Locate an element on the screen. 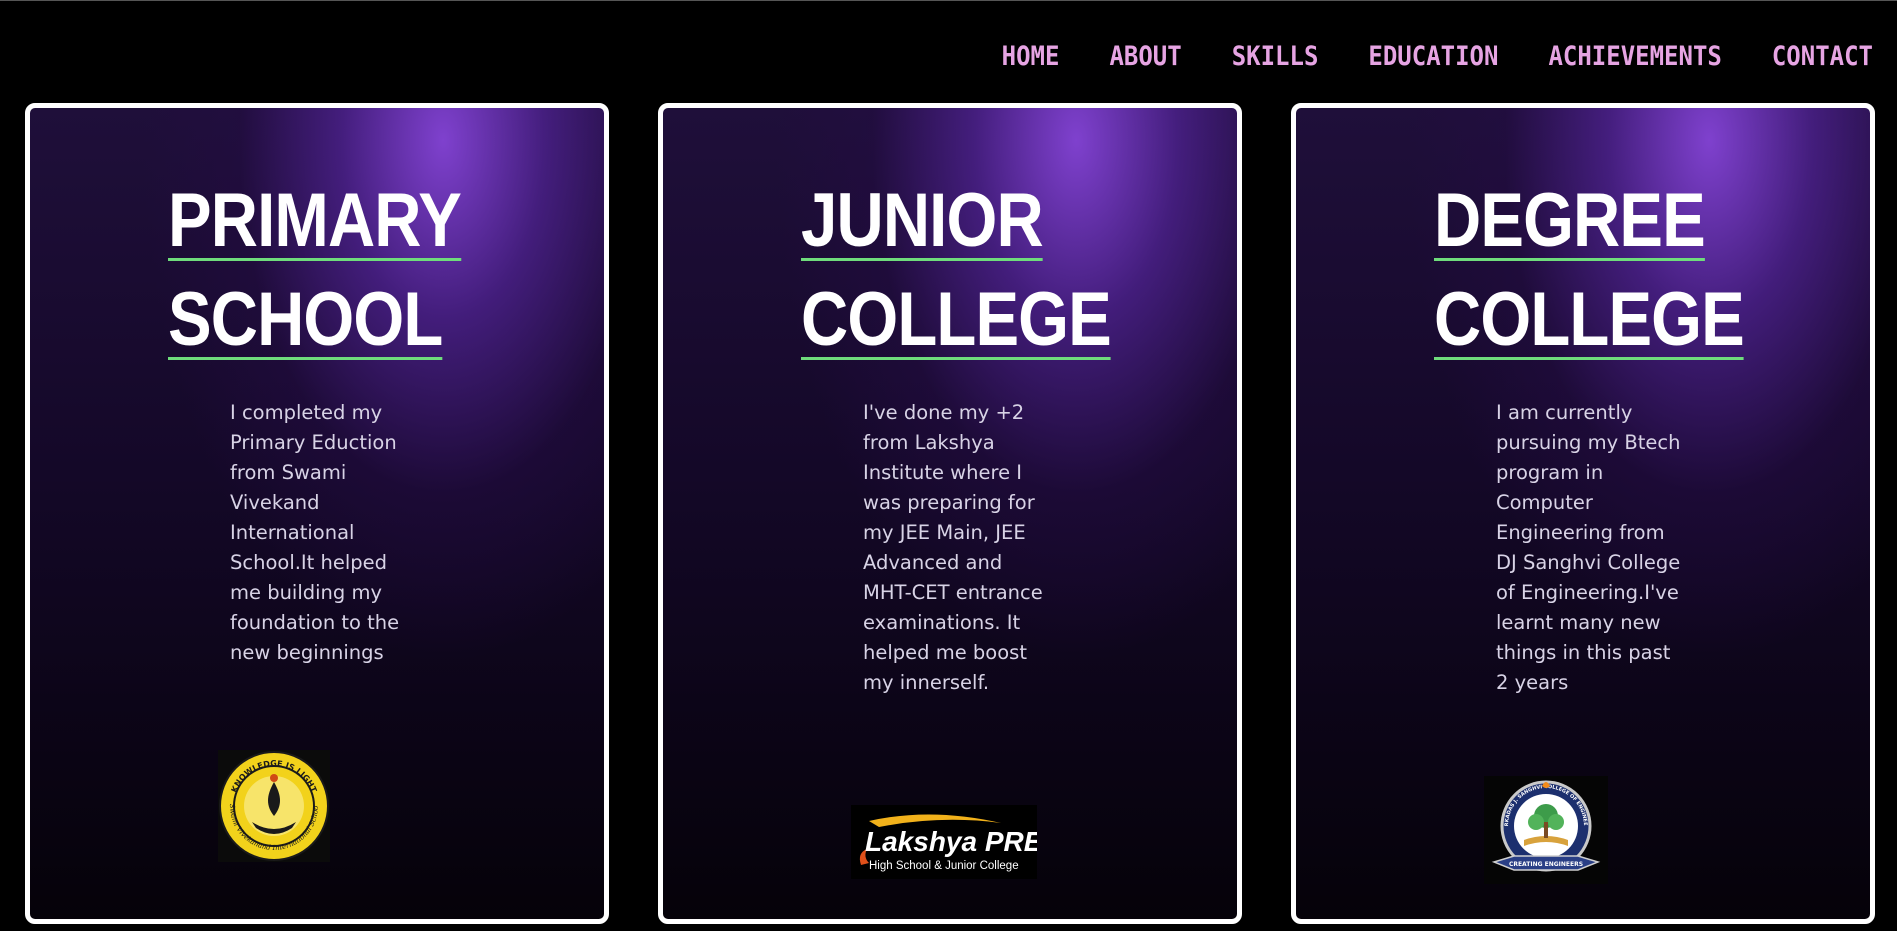  svg-text: CREATING ENGINEERS is located at coordinates (1546, 864).